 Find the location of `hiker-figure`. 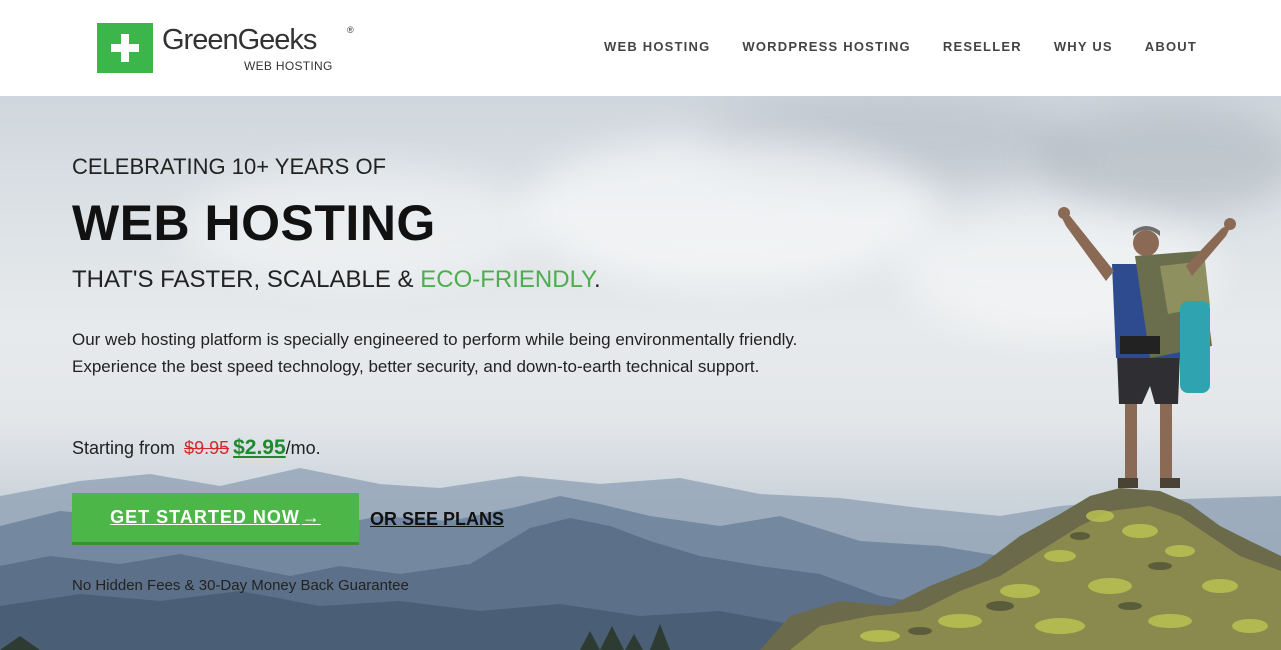

hiker-figure is located at coordinates (1147, 347).